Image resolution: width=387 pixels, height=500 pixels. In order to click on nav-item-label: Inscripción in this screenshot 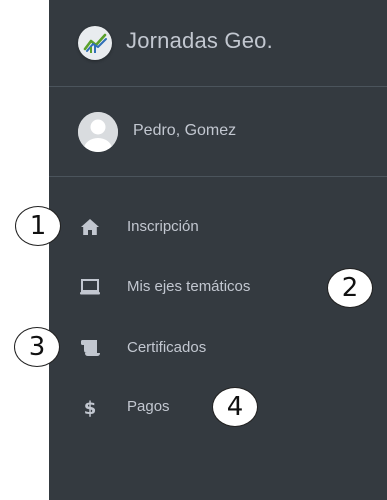, I will do `click(163, 226)`.